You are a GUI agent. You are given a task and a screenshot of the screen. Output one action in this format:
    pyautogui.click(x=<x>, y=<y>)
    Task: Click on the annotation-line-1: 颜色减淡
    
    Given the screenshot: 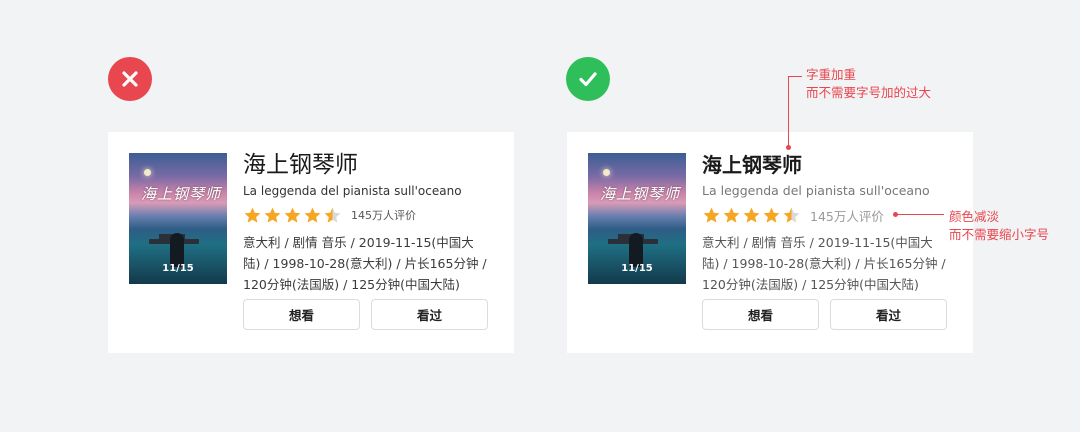 What is the action you would take?
    pyautogui.click(x=974, y=216)
    